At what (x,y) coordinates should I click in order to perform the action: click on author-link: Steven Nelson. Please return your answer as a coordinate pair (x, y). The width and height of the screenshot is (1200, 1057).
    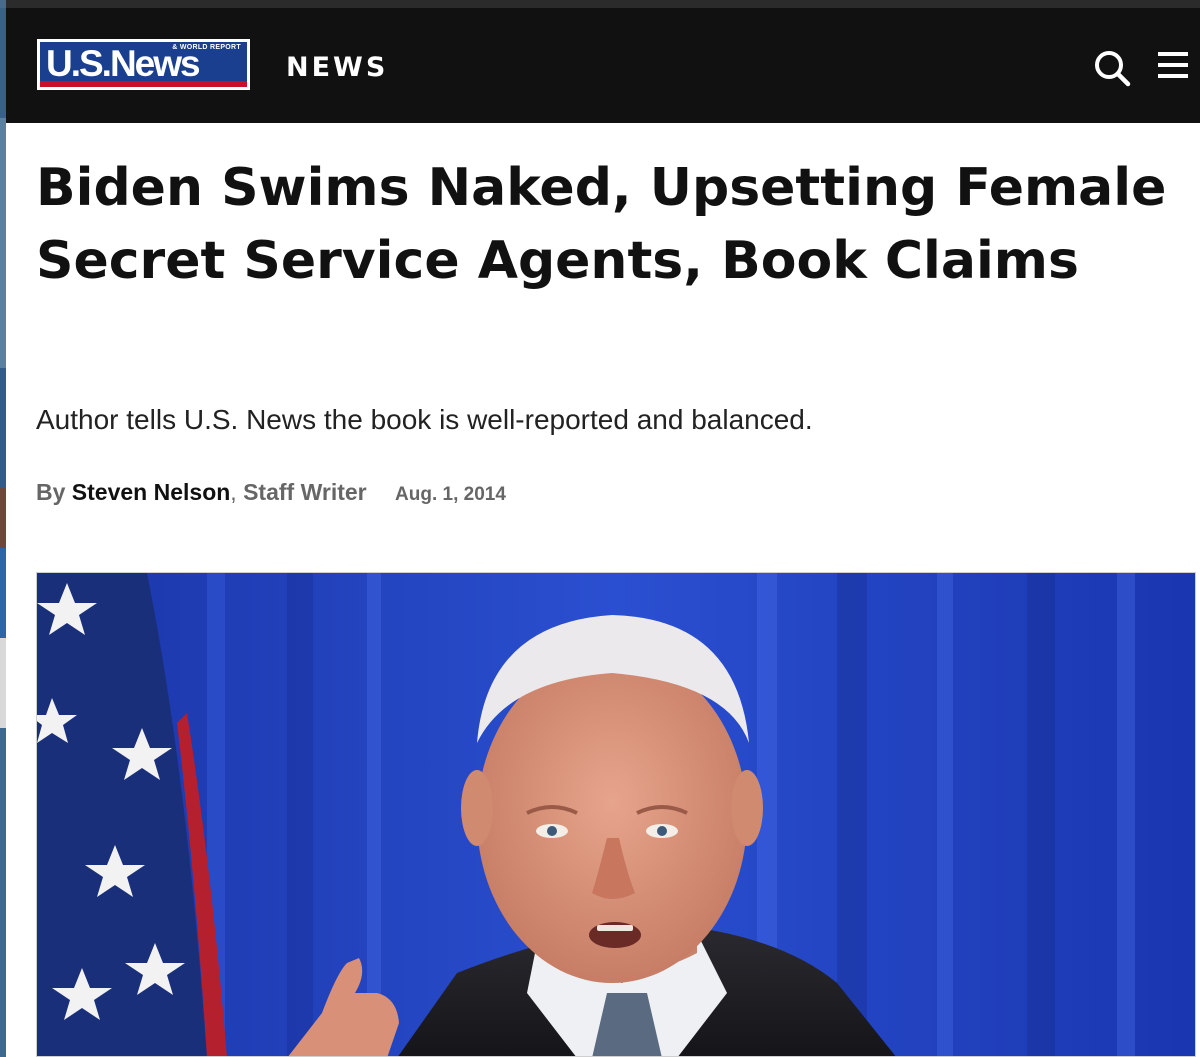
    Looking at the image, I should click on (151, 492).